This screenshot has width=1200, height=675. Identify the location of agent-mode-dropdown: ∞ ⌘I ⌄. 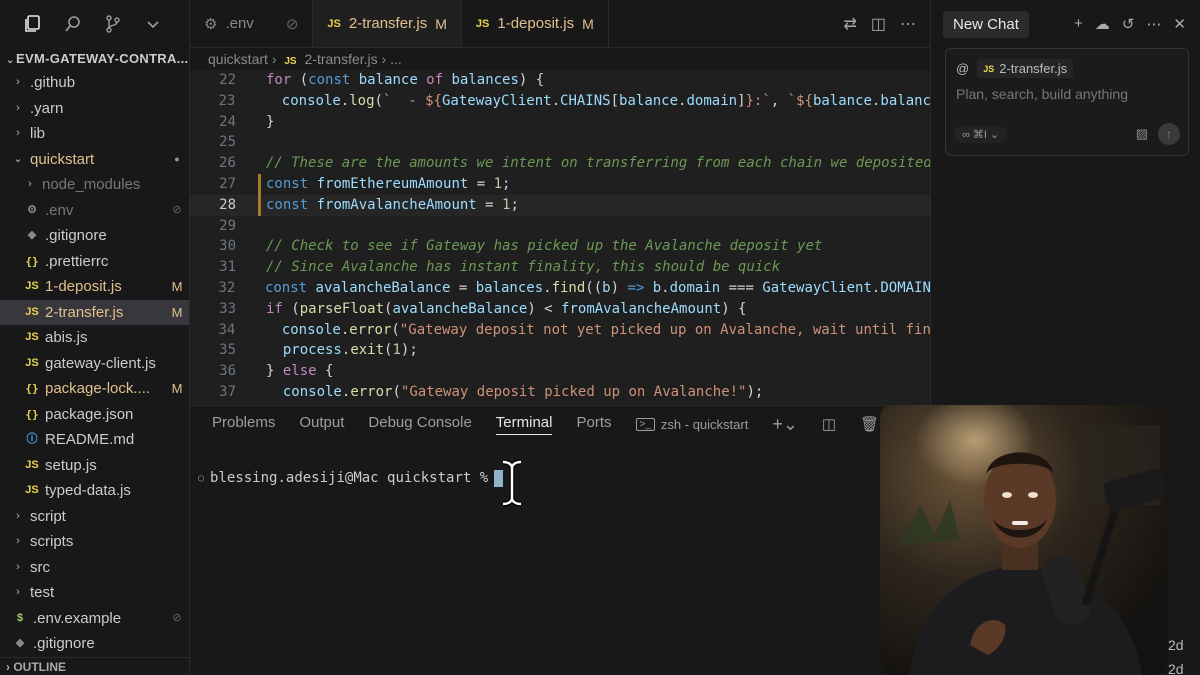
(981, 134).